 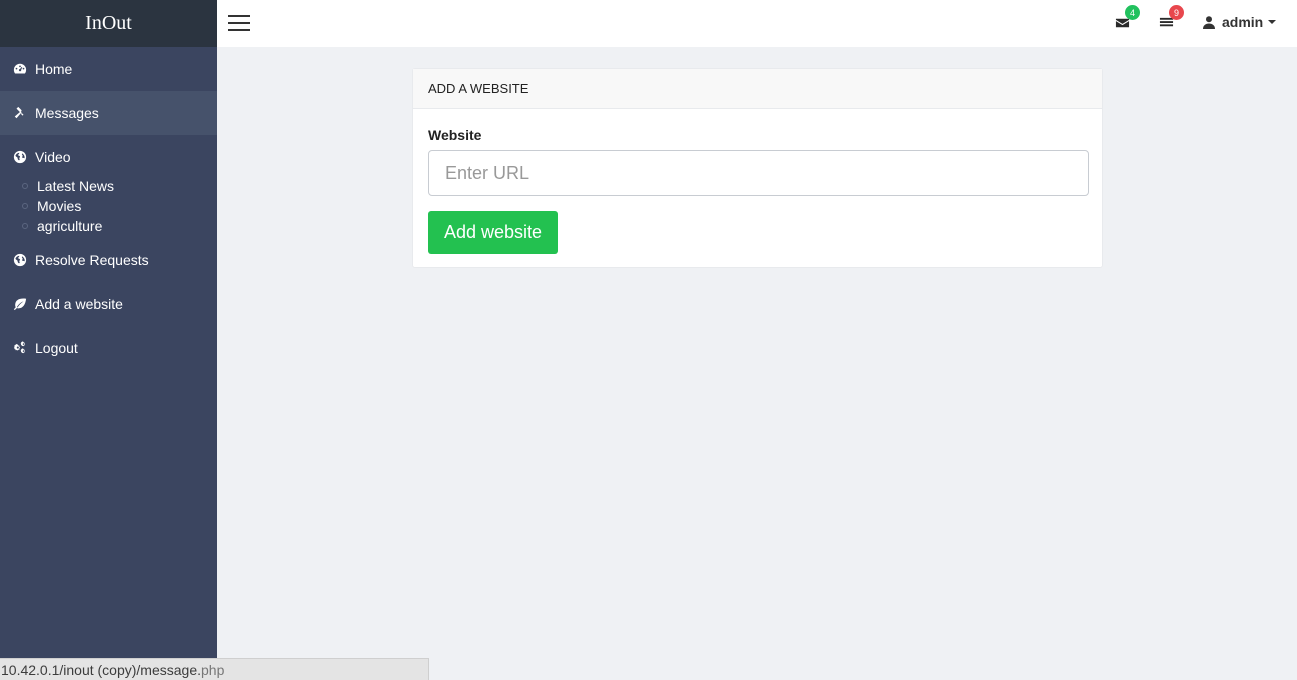 What do you see at coordinates (92, 260) in the screenshot?
I see `sidebar-item-label: Resolve Requests` at bounding box center [92, 260].